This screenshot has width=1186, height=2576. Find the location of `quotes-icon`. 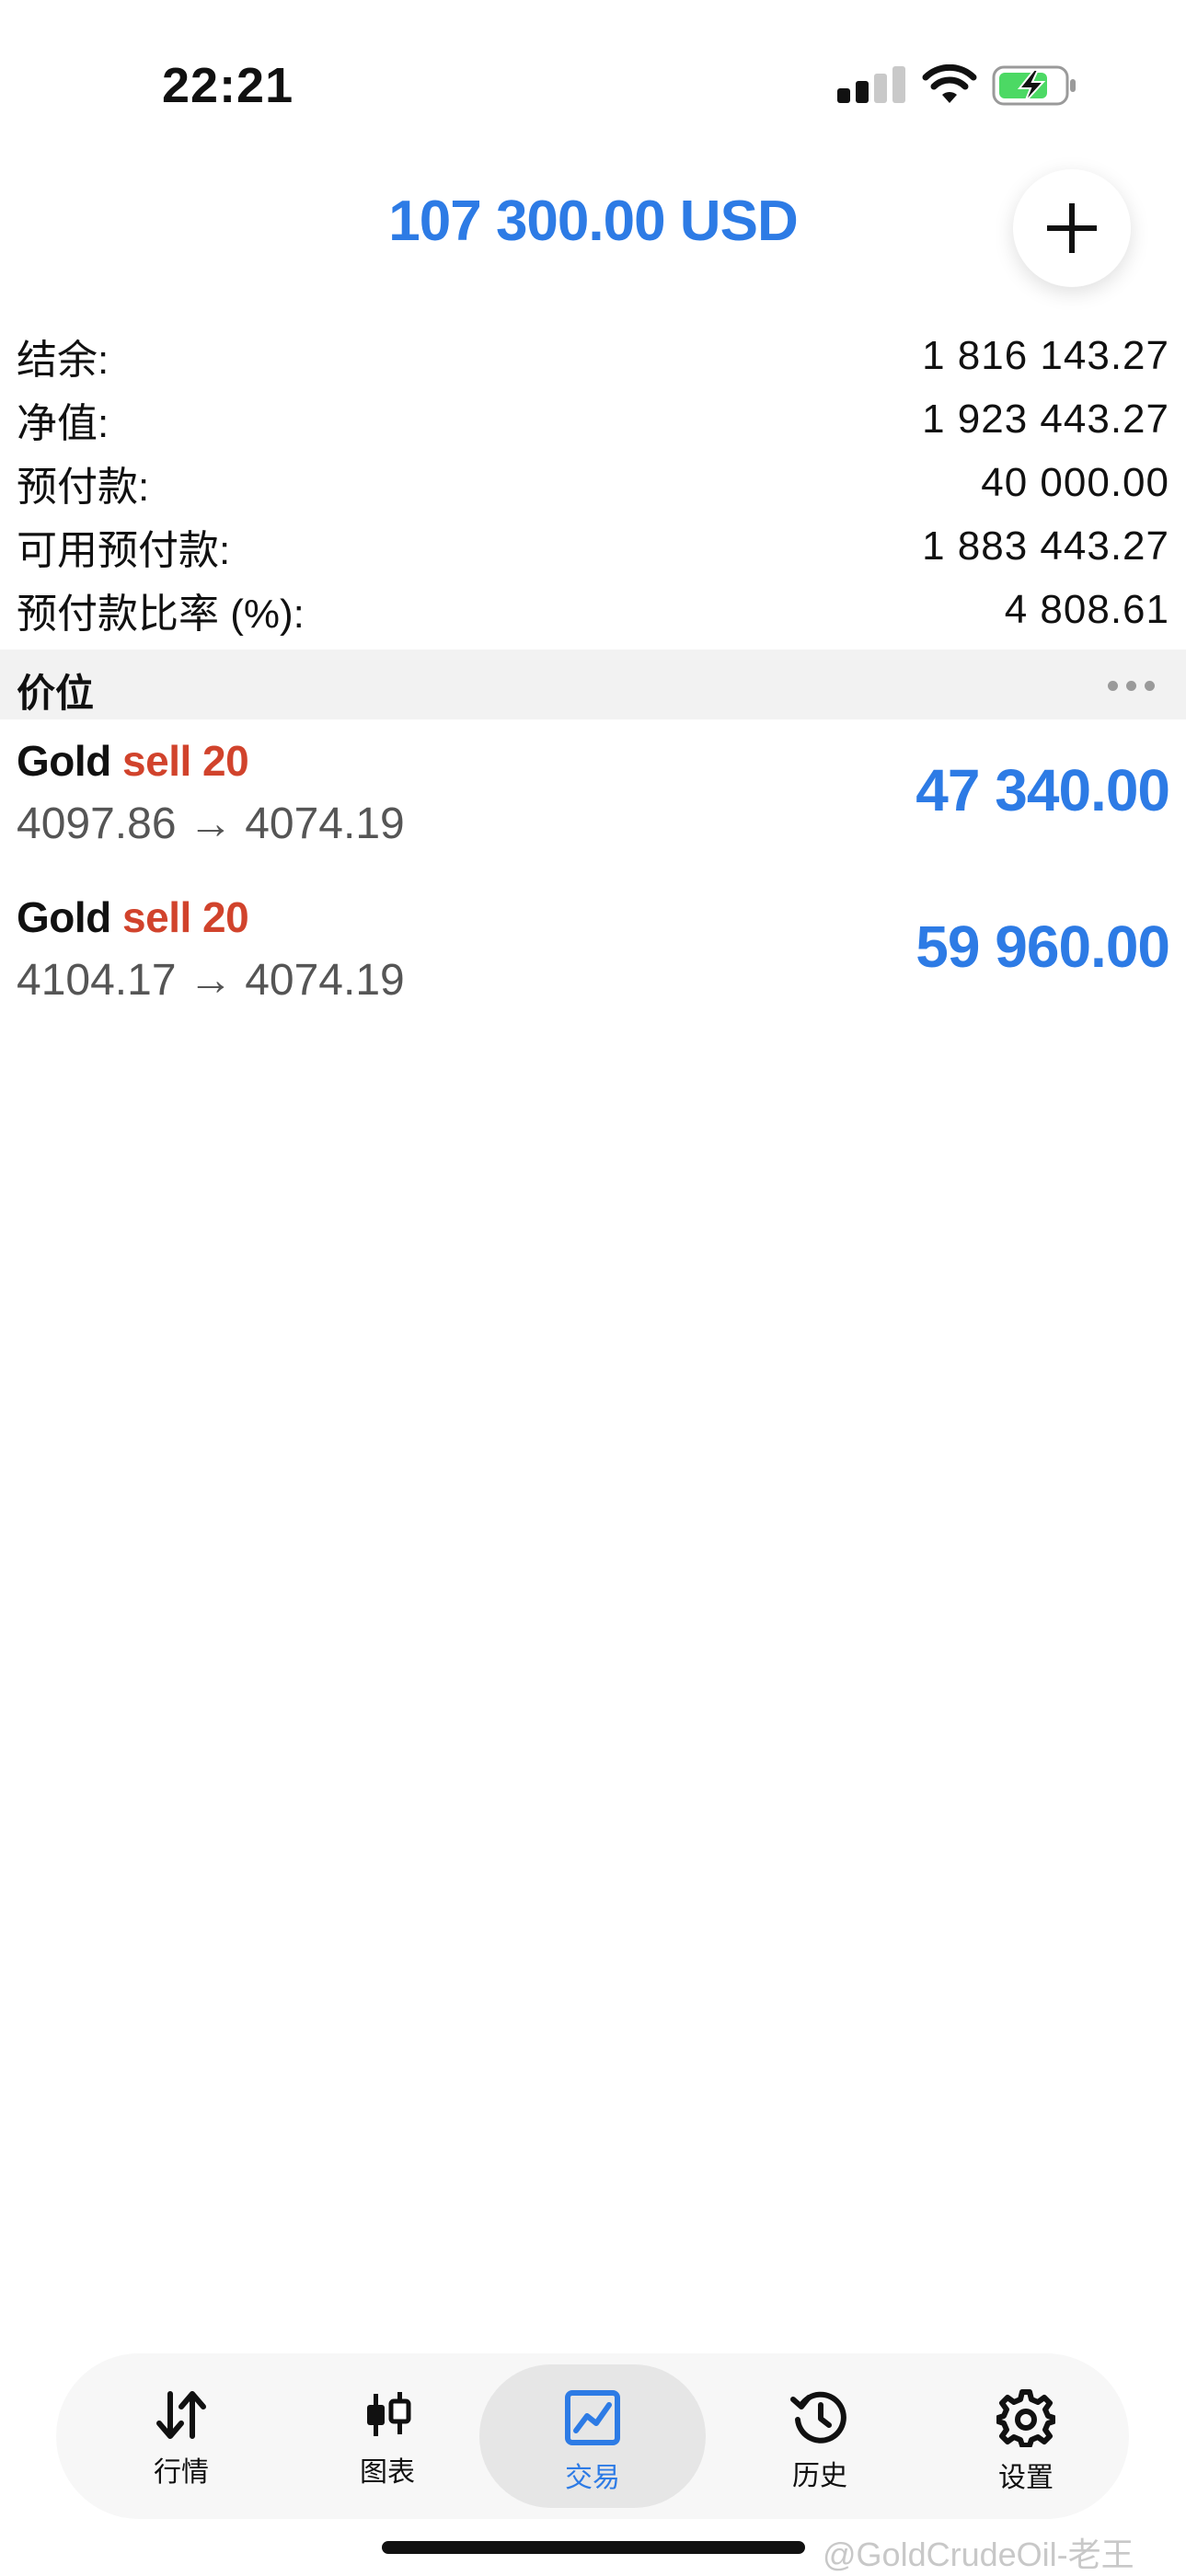

quotes-icon is located at coordinates (181, 2415).